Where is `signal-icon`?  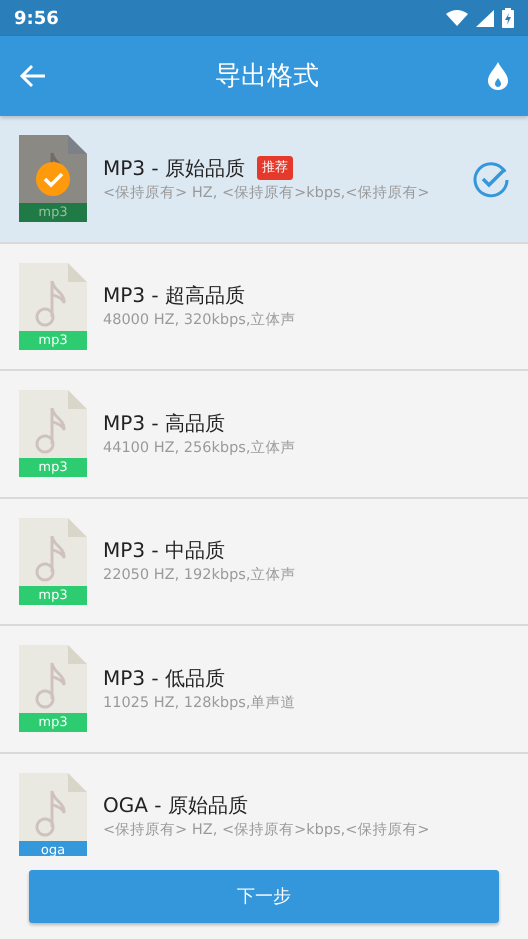 signal-icon is located at coordinates (485, 18).